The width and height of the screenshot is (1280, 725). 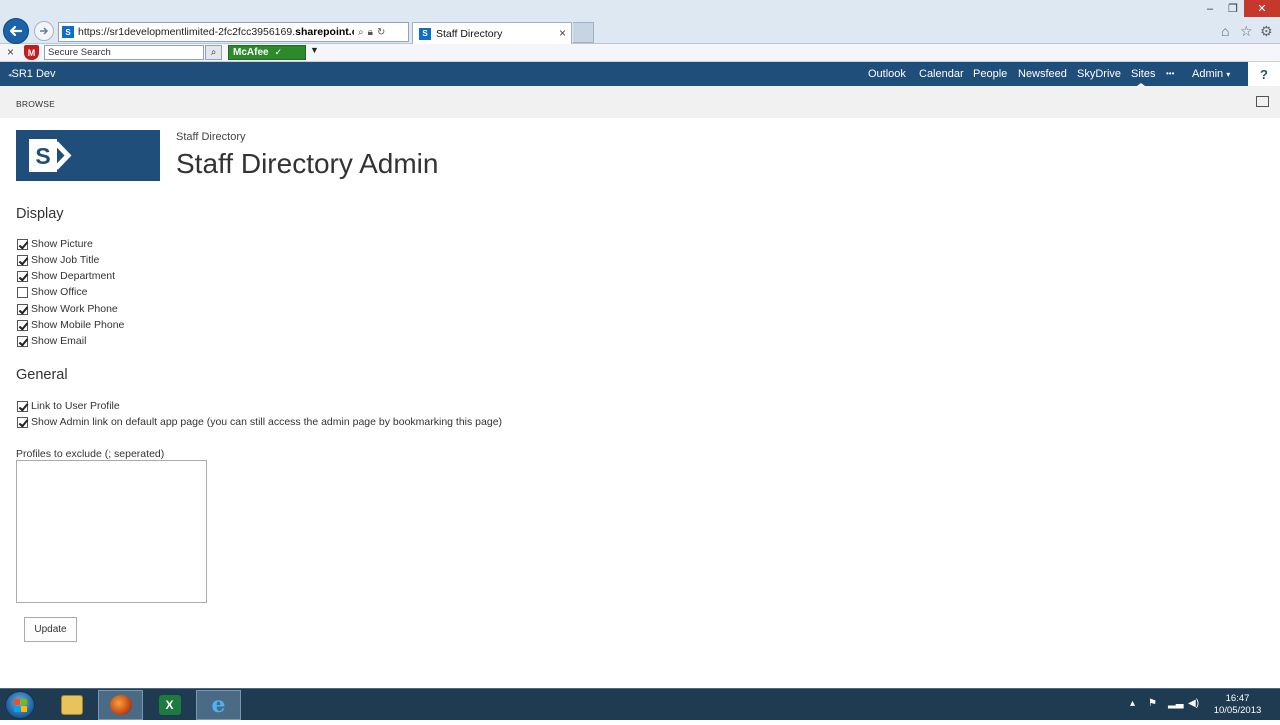 What do you see at coordinates (111, 531) in the screenshot?
I see `profiles-to-exclude-textarea` at bounding box center [111, 531].